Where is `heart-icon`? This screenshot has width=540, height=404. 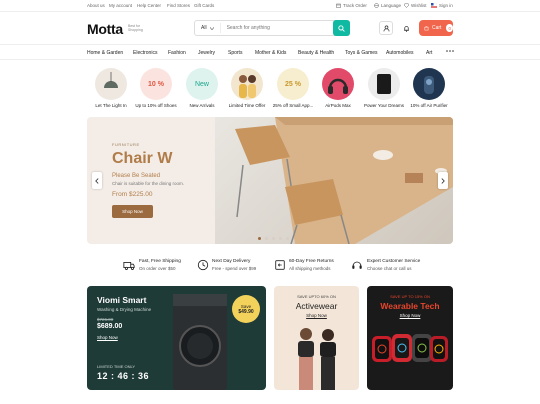
heart-icon is located at coordinates (406, 5).